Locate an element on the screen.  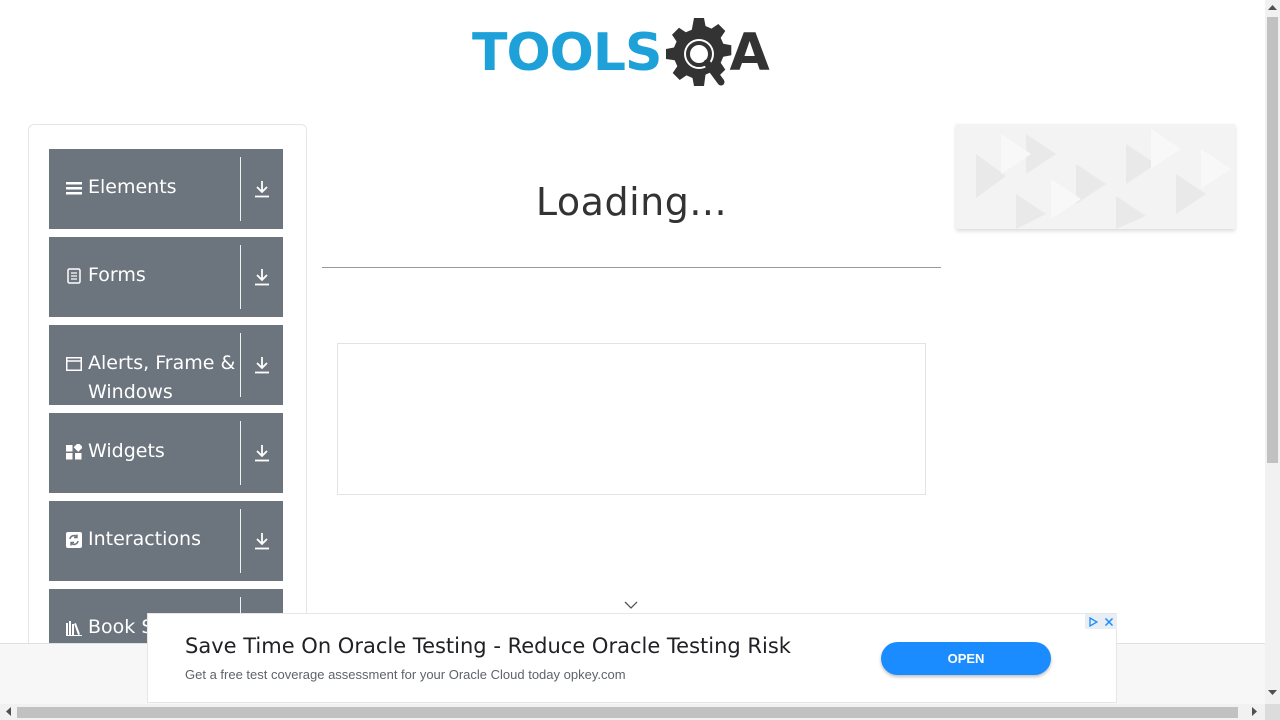
refresh-icon is located at coordinates (74, 540).